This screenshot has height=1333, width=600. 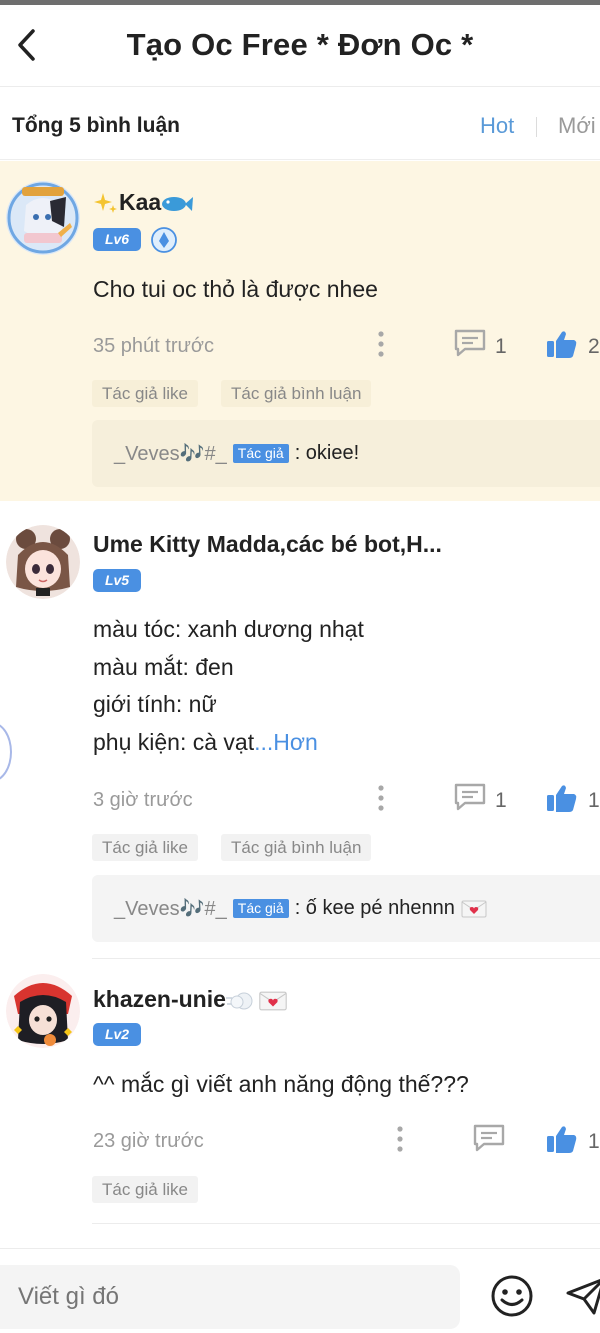 What do you see at coordinates (374, 908) in the screenshot?
I see `reply-text: : ố kee pé nhennn` at bounding box center [374, 908].